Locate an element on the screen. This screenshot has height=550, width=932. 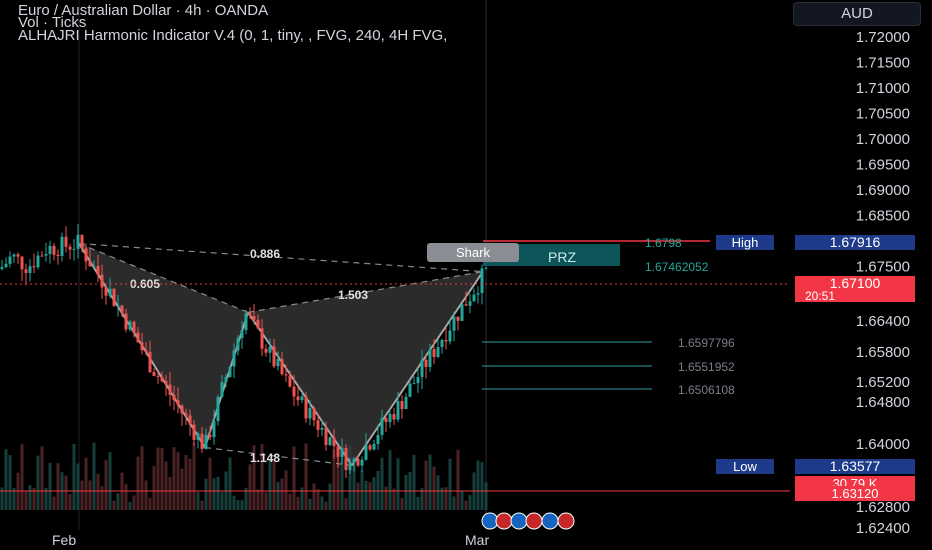
ratio-line-xd is located at coordinates (281, 257).